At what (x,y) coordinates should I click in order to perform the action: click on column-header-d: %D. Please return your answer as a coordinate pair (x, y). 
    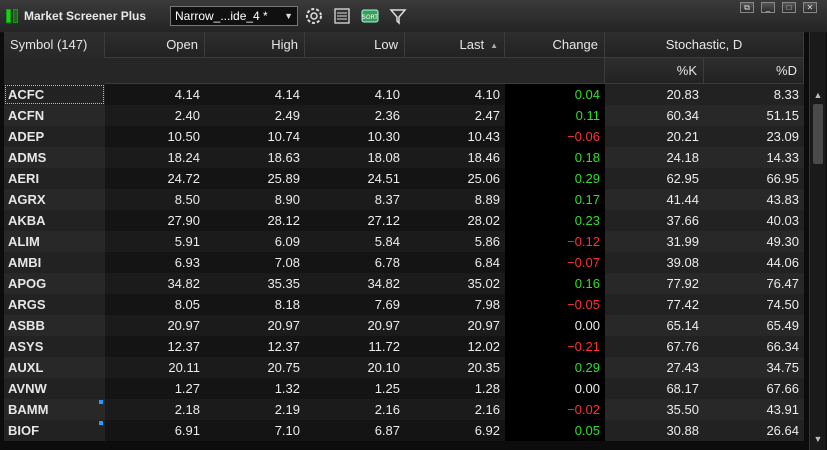
    Looking at the image, I should click on (754, 71).